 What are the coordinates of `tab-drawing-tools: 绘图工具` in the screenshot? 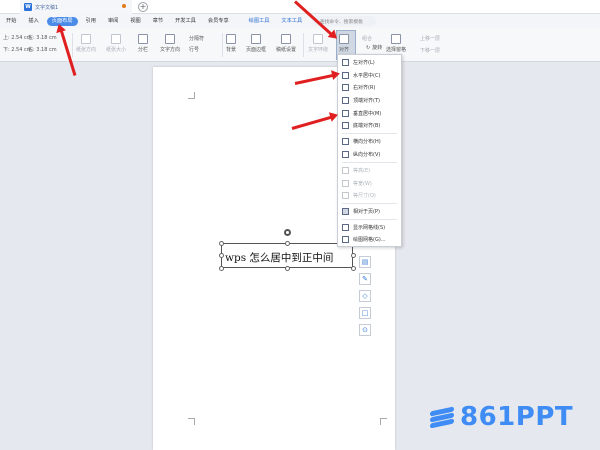 It's located at (259, 21).